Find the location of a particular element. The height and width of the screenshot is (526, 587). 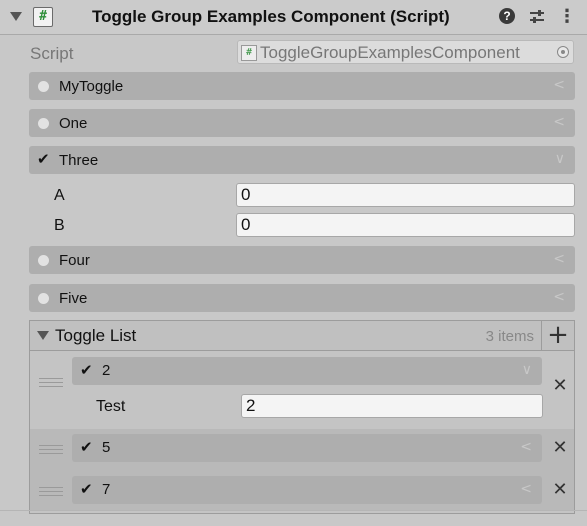

presets-button is located at coordinates (537, 17).